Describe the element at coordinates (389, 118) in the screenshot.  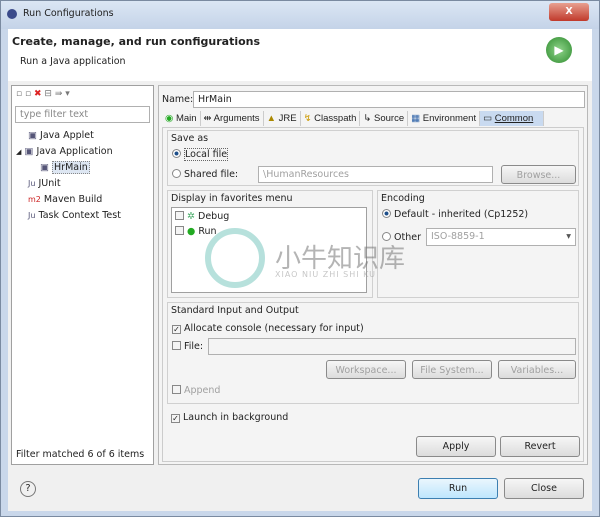
I see `tab-label: Source` at that location.